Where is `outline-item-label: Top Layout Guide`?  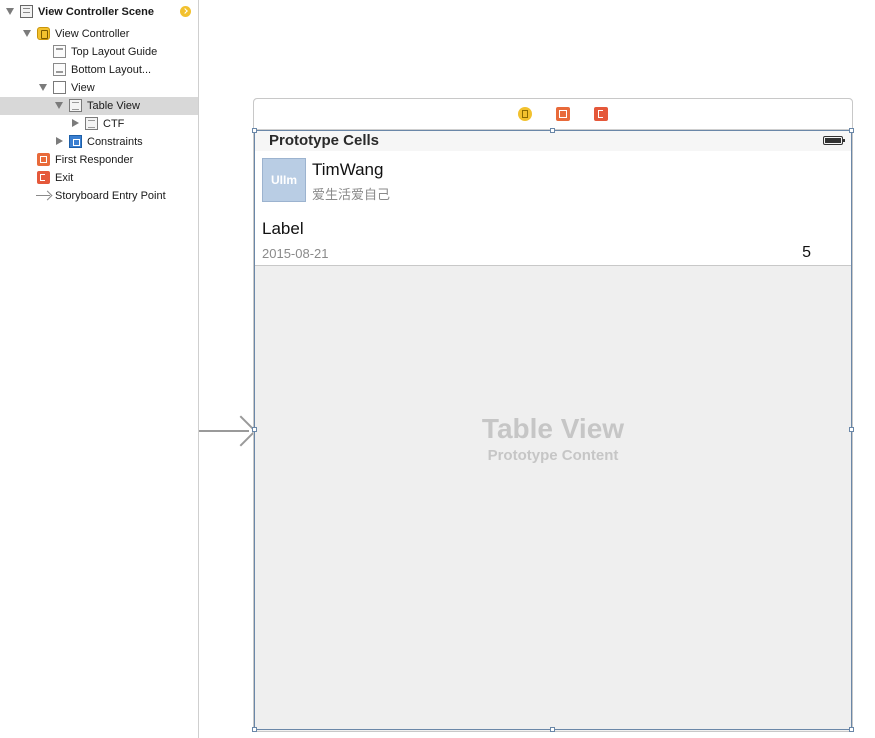
outline-item-label: Top Layout Guide is located at coordinates (114, 52).